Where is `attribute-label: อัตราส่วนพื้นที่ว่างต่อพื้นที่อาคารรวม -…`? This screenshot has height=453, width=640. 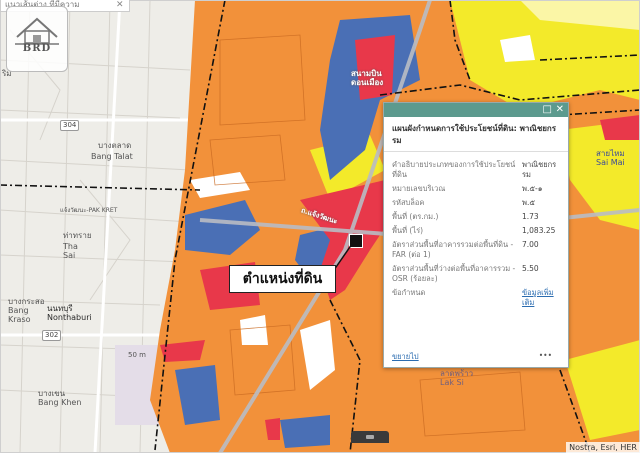 attribute-label: อัตราส่วนพื้นที่ว่างต่อพื้นที่อาคารรวม -… is located at coordinates (454, 273).